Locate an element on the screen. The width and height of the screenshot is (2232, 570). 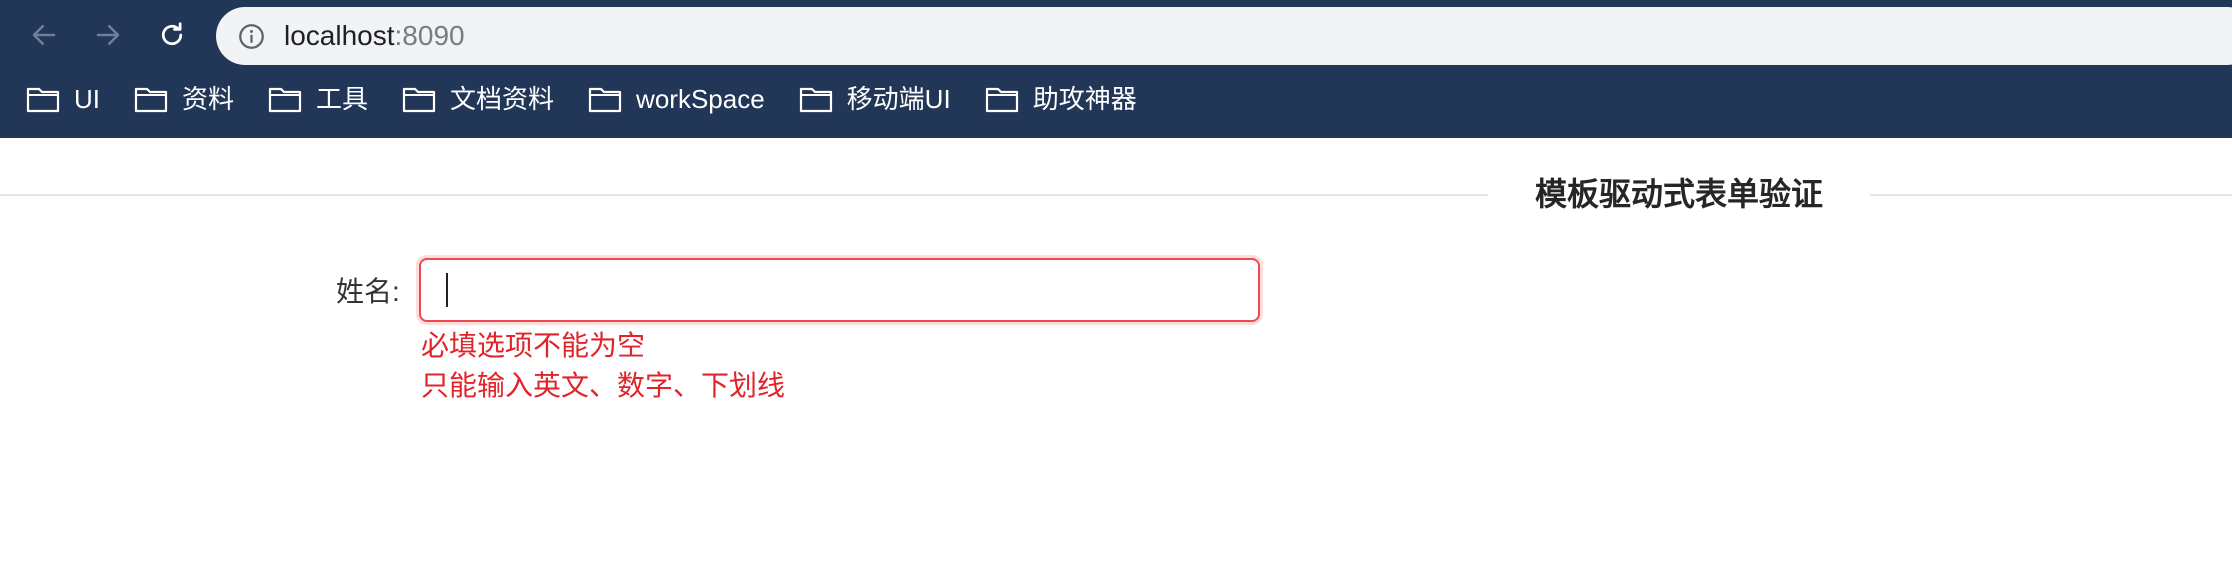
url-port: :8090 is located at coordinates (429, 35).